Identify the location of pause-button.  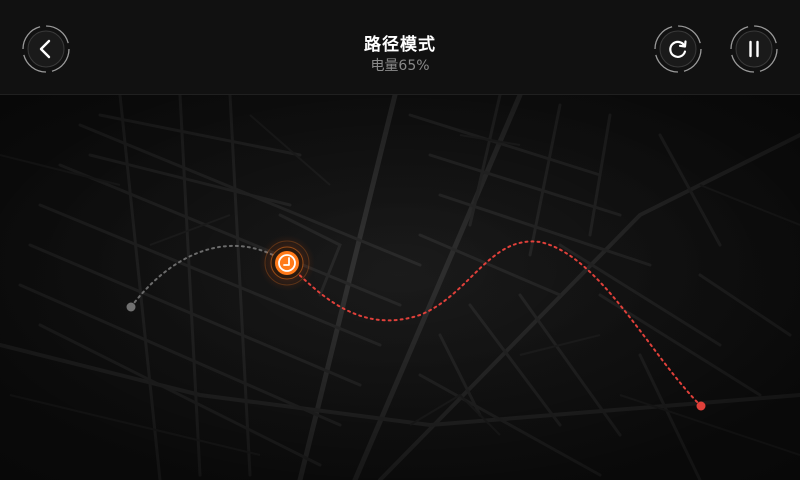
(754, 49).